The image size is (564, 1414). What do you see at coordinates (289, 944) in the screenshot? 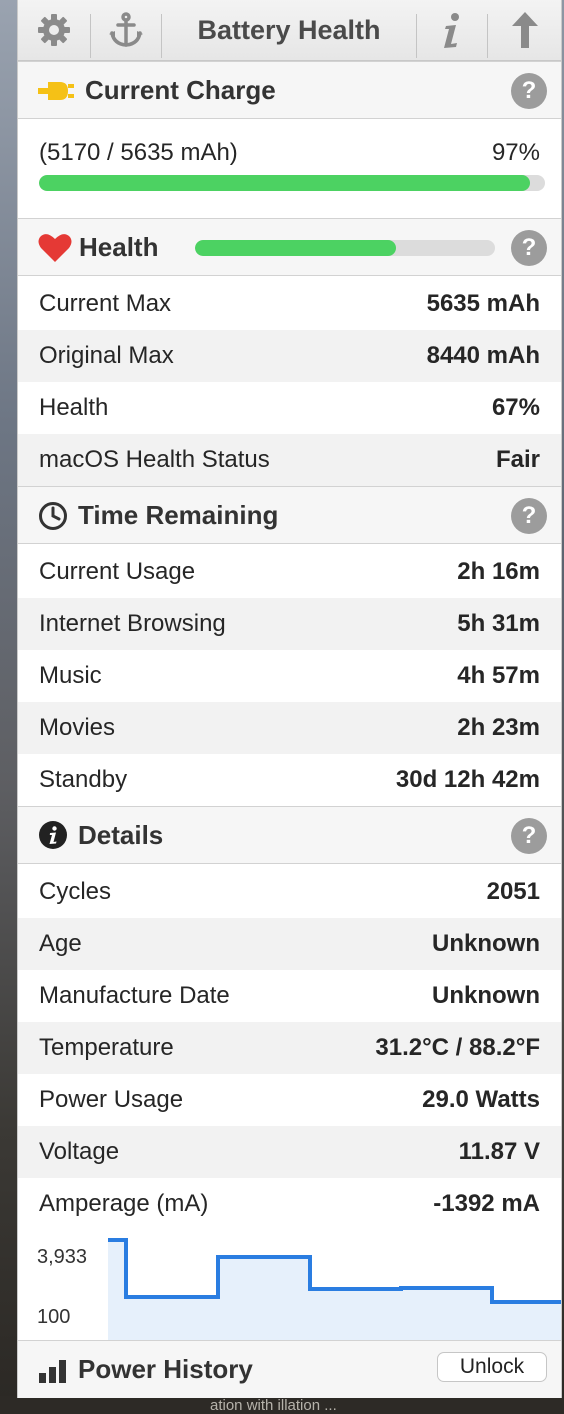
I see `details-row: Age Unknown` at bounding box center [289, 944].